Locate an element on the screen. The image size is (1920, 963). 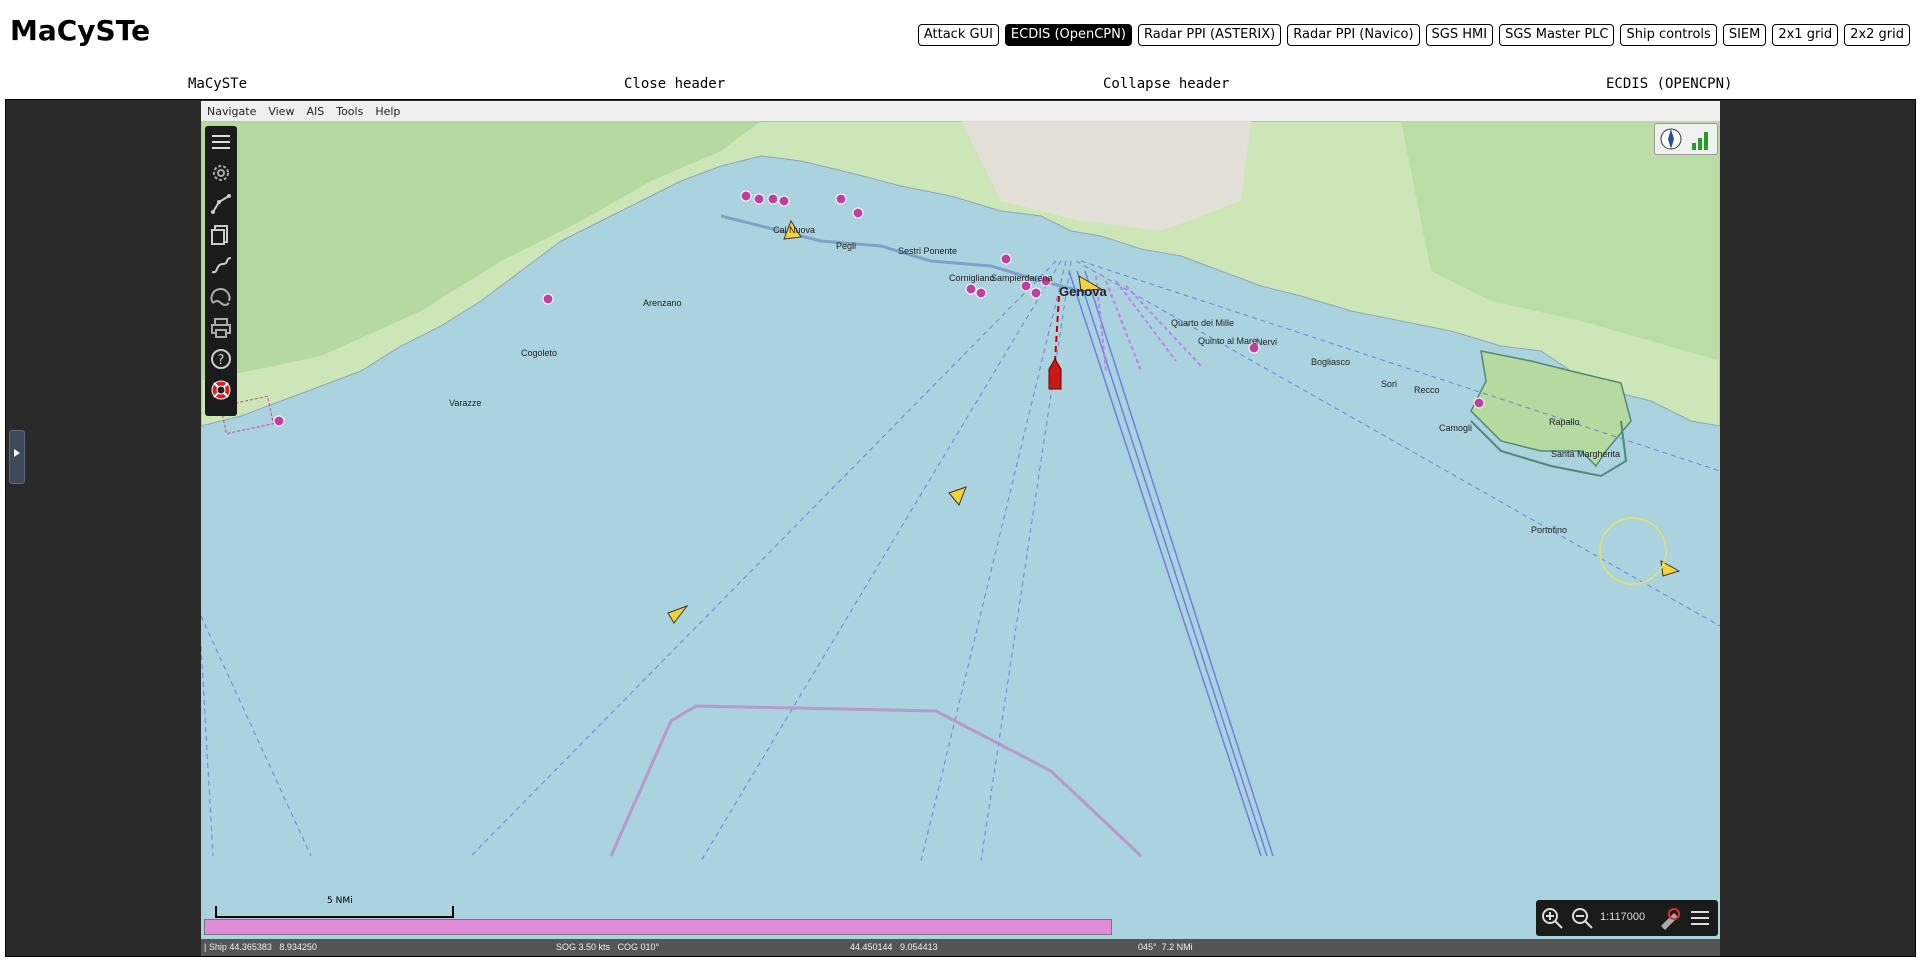
chart-scalebar: 5 NMi is located at coordinates (334, 907).